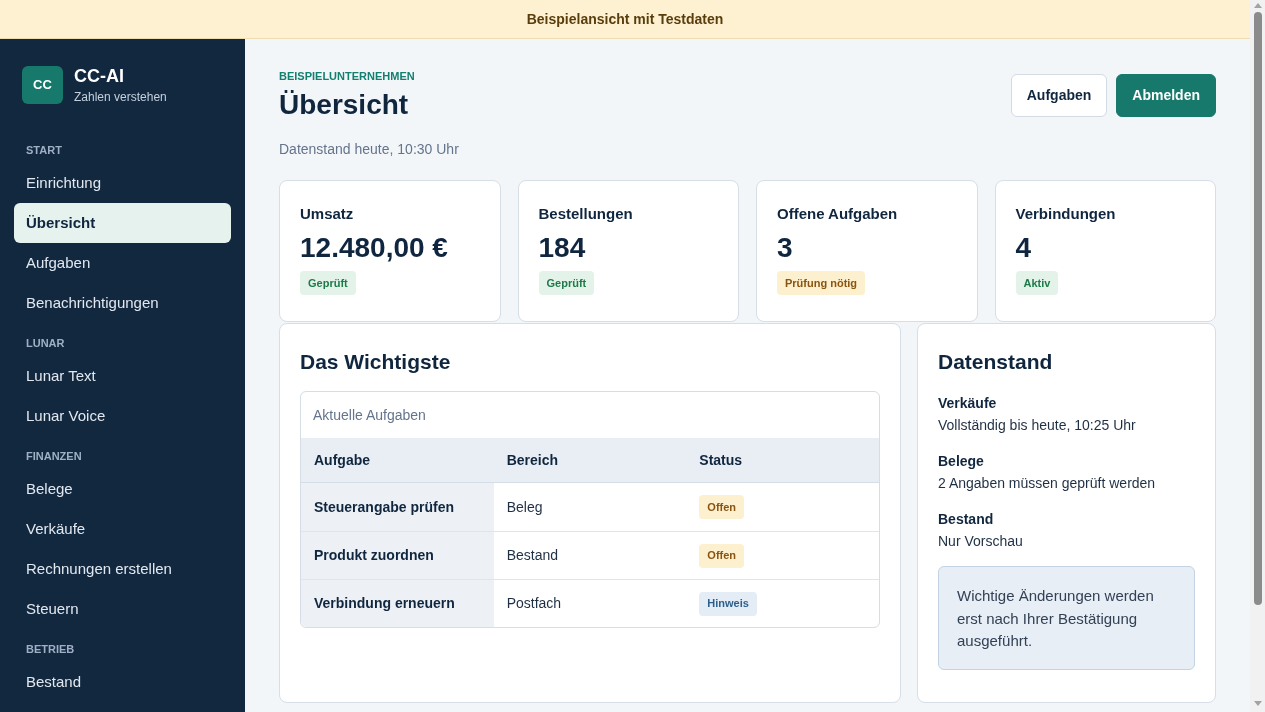 The image size is (1265, 712). What do you see at coordinates (397, 603) in the screenshot?
I see `task-cell: Verbindung erneuern` at bounding box center [397, 603].